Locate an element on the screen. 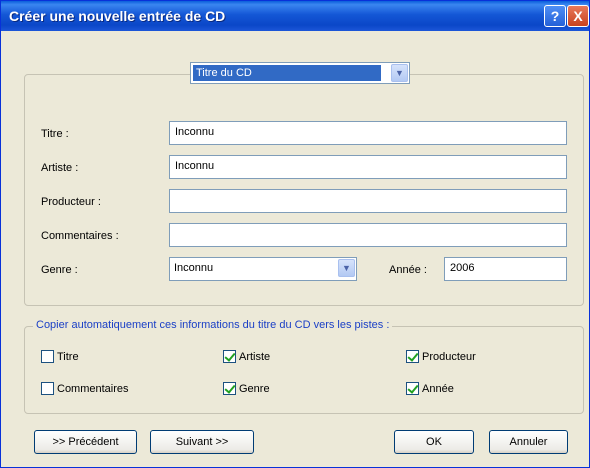 This screenshot has height=468, width=590. artiste-field: Inconnu is located at coordinates (368, 167).